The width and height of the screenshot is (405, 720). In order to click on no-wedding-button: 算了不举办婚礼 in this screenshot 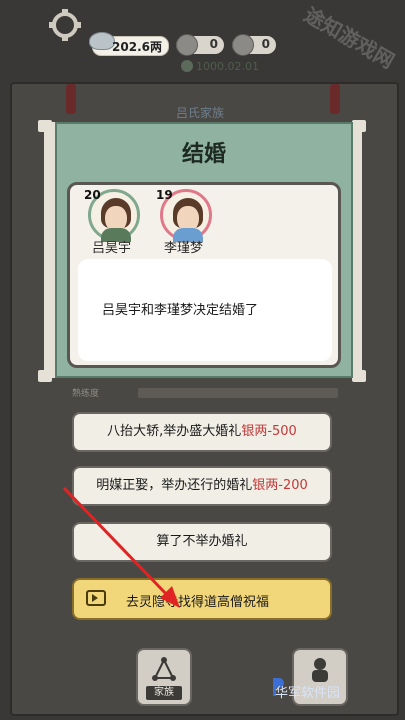, I will do `click(202, 542)`.